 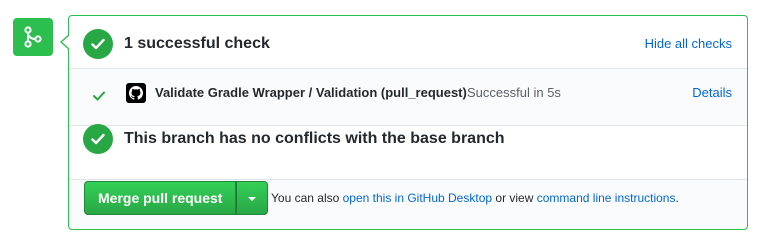 What do you see at coordinates (98, 44) in the screenshot?
I see `check-circle-icon` at bounding box center [98, 44].